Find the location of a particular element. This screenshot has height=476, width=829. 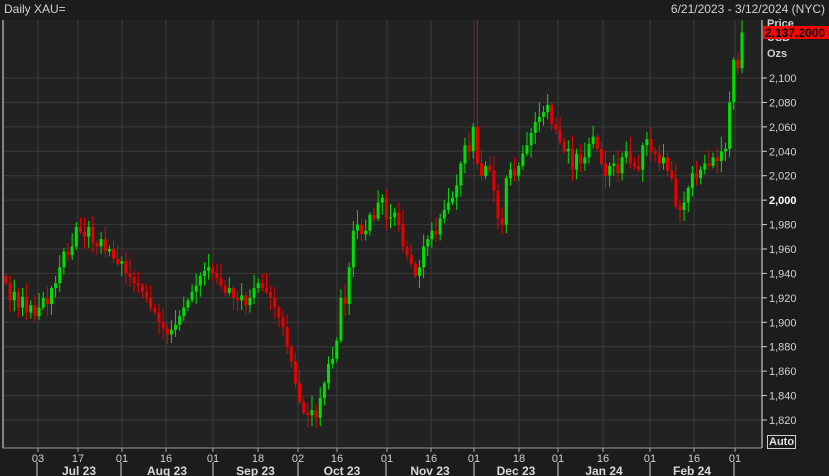

y-tick-label: 2,060 is located at coordinates (783, 128).